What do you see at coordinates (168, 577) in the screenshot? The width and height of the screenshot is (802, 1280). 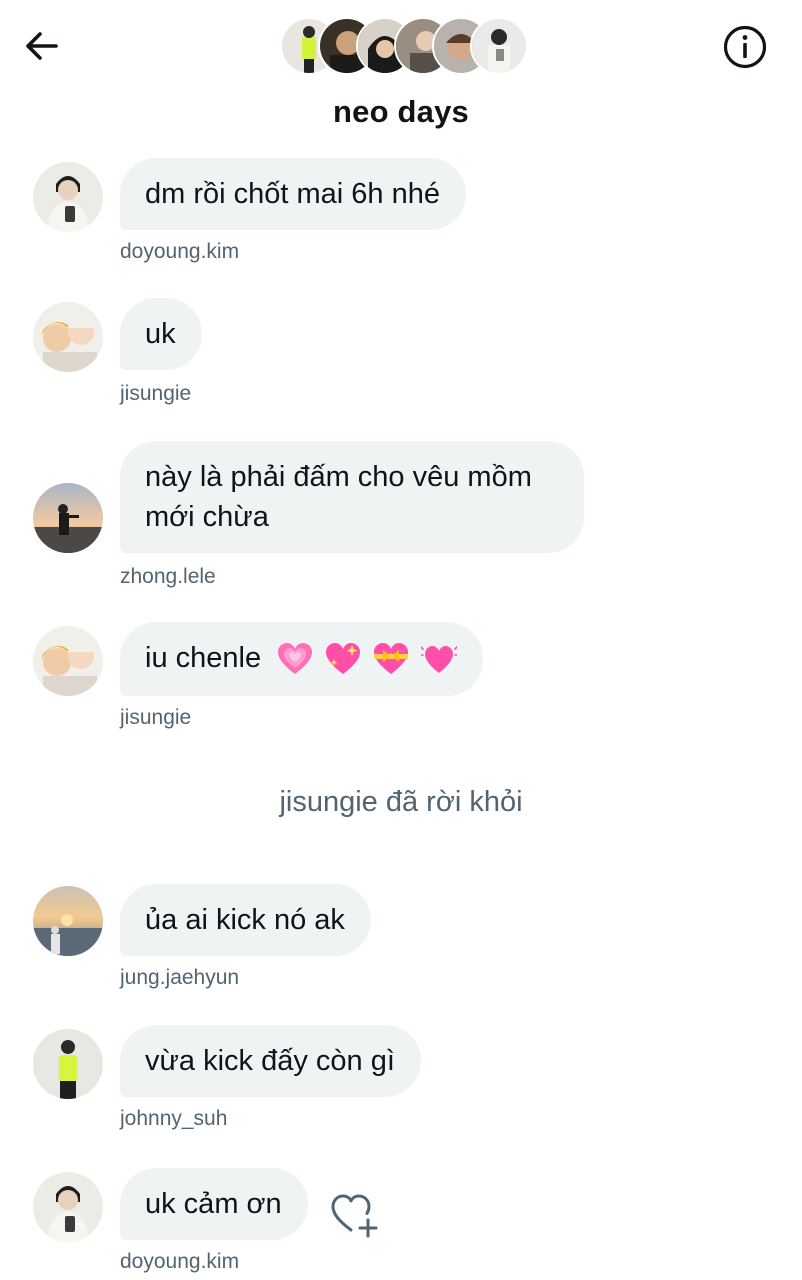 I see `message-username: zhong.lele` at bounding box center [168, 577].